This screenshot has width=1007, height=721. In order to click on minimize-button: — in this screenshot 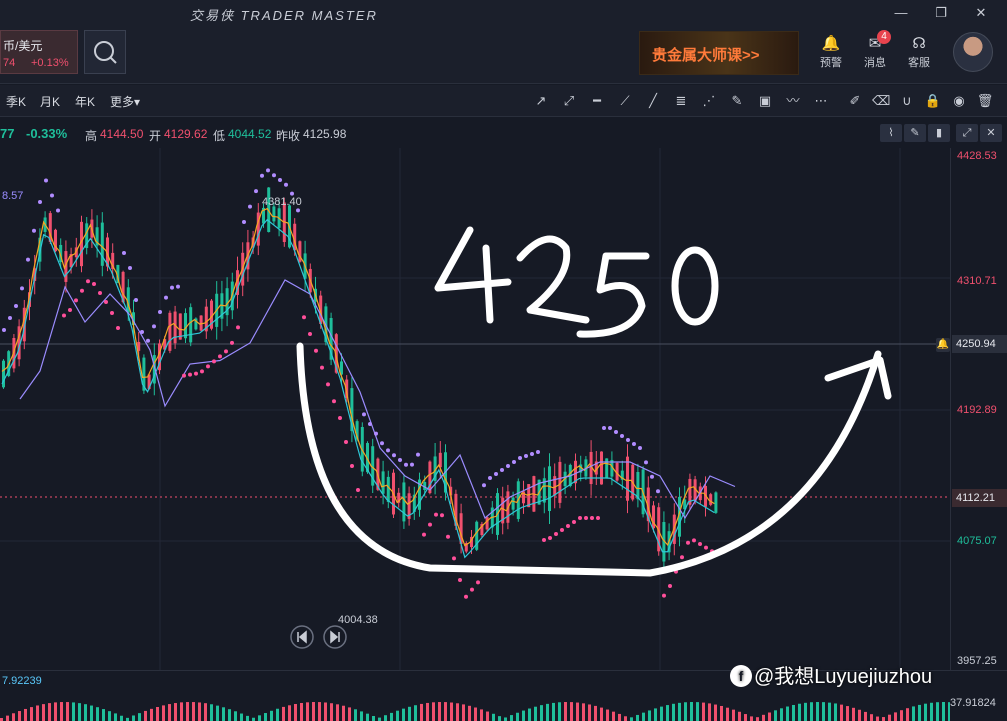, I will do `click(901, 13)`.